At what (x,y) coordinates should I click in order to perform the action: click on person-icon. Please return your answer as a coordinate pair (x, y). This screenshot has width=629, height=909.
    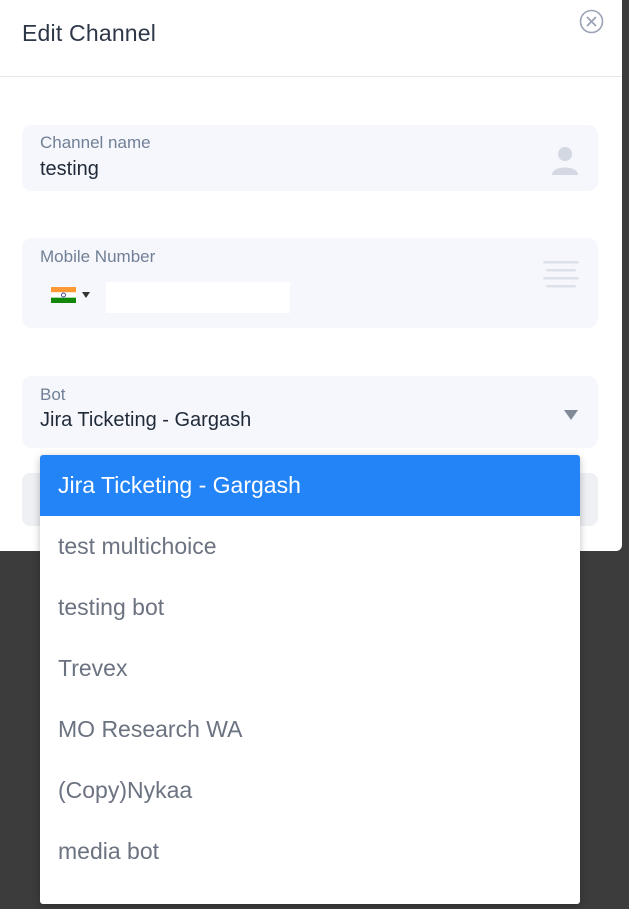
    Looking at the image, I should click on (565, 161).